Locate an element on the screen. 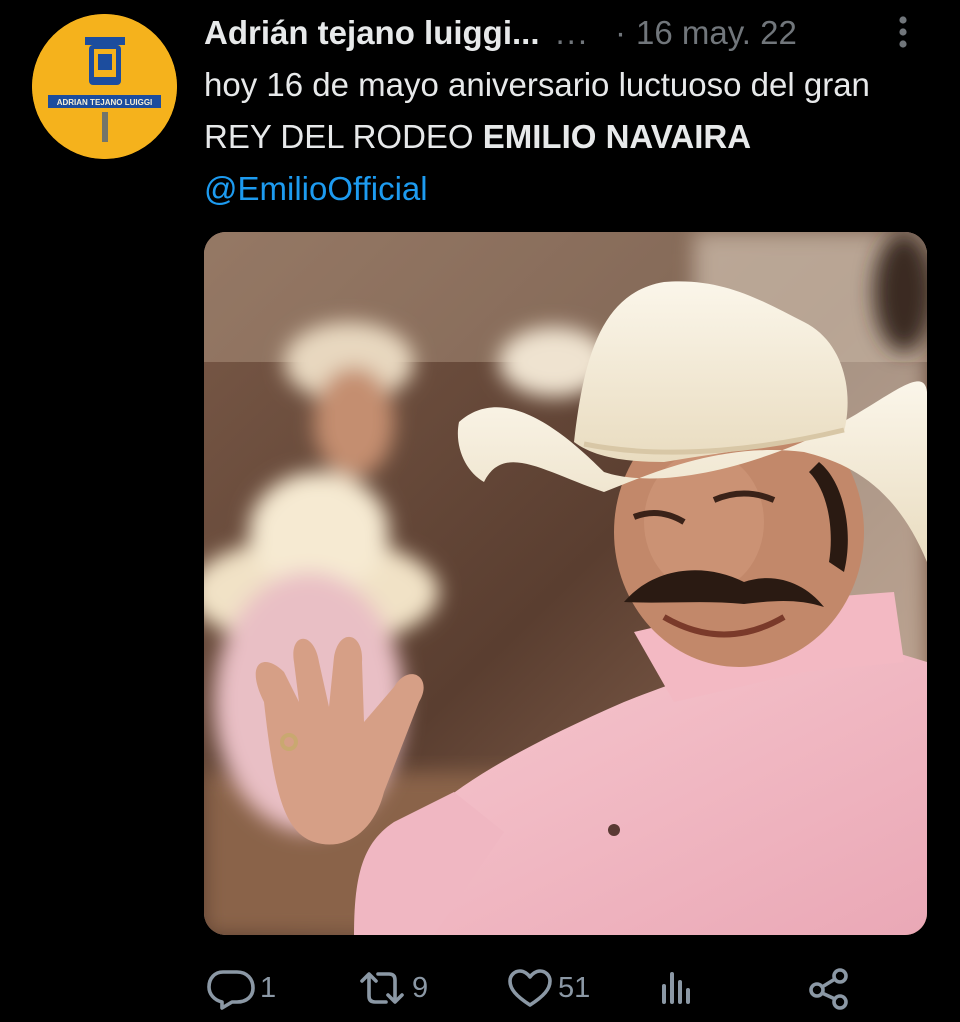 This screenshot has height=1022, width=960. mention-link: @EmilioOfficial is located at coordinates (316, 188).